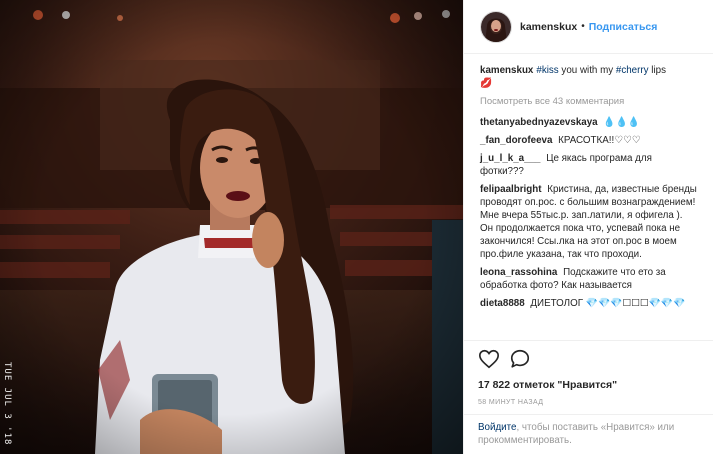  I want to click on comment-username: dieta8888, so click(502, 303).